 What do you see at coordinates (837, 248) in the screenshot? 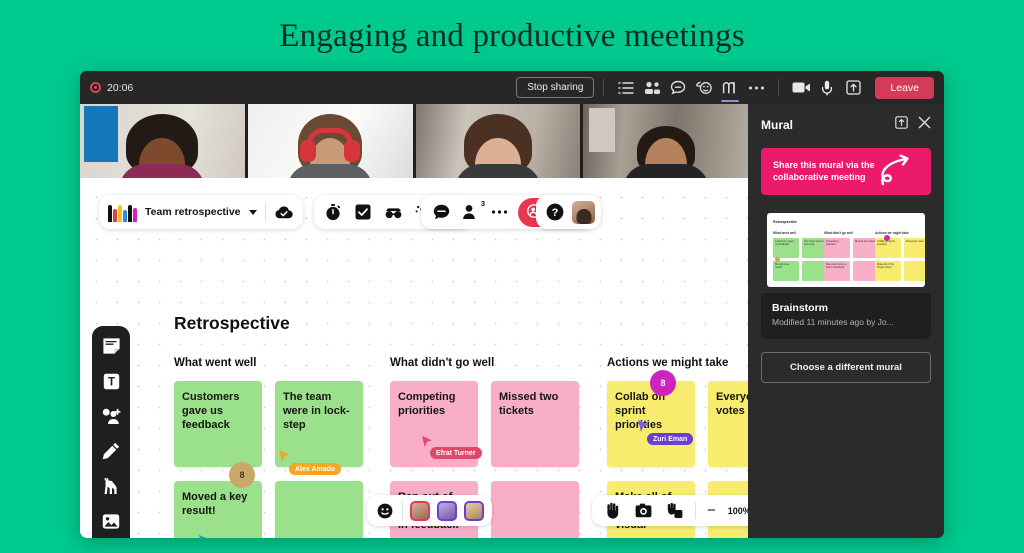
I see `thumb-note: Competing priorities` at bounding box center [837, 248].